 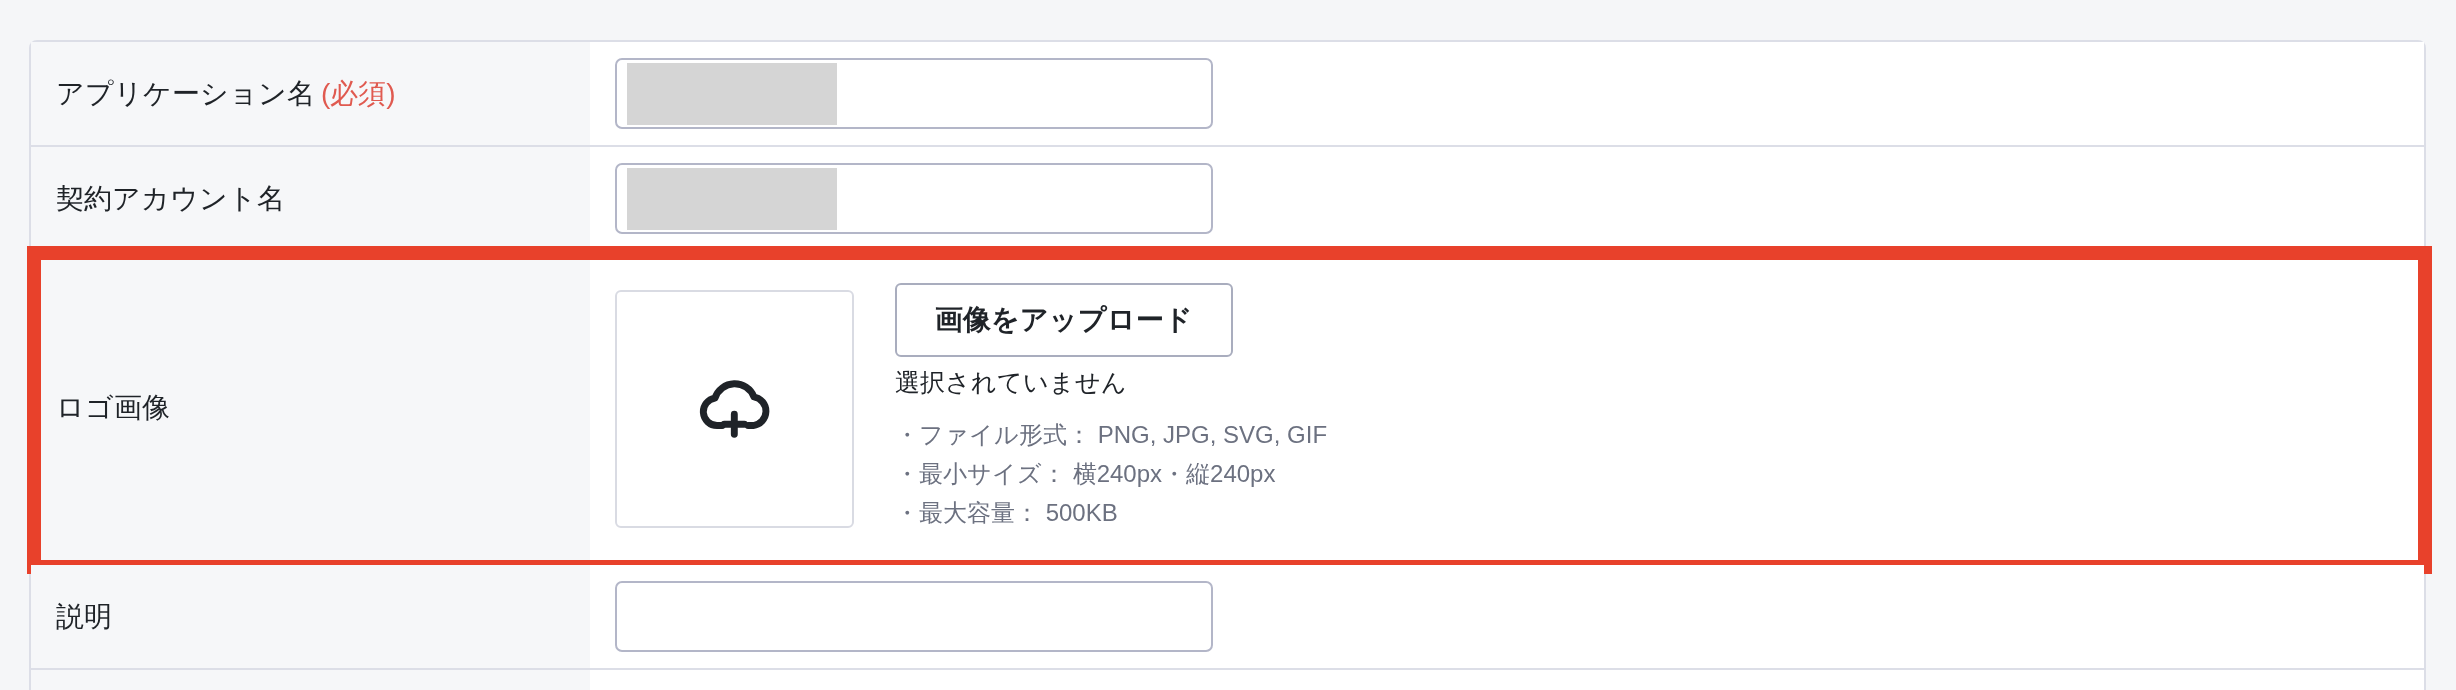 What do you see at coordinates (113, 407) in the screenshot?
I see `field-label: ロゴ画像` at bounding box center [113, 407].